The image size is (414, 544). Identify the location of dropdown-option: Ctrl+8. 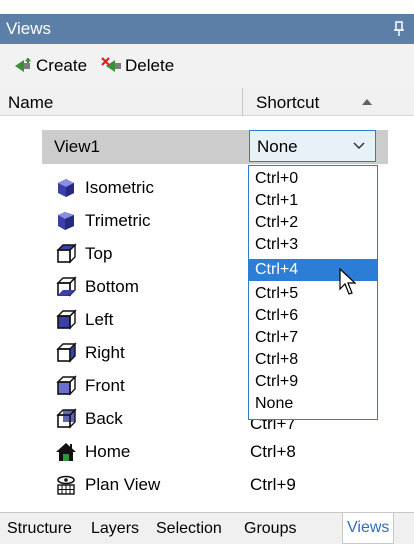
(313, 360).